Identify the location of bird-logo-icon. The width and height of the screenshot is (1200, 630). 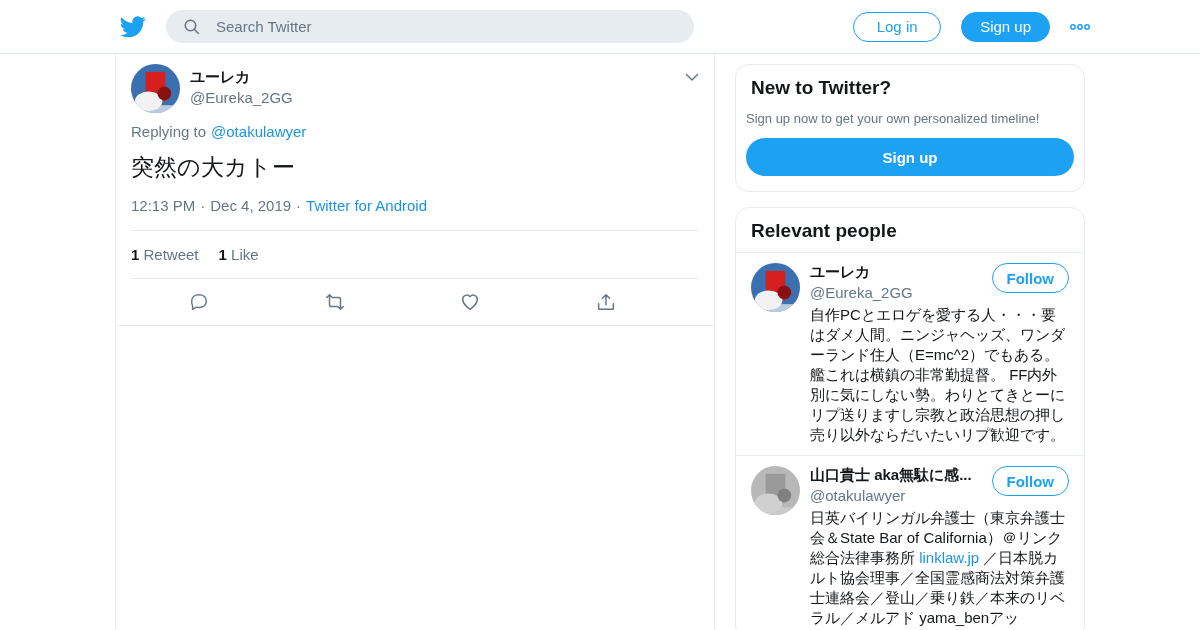
(133, 26).